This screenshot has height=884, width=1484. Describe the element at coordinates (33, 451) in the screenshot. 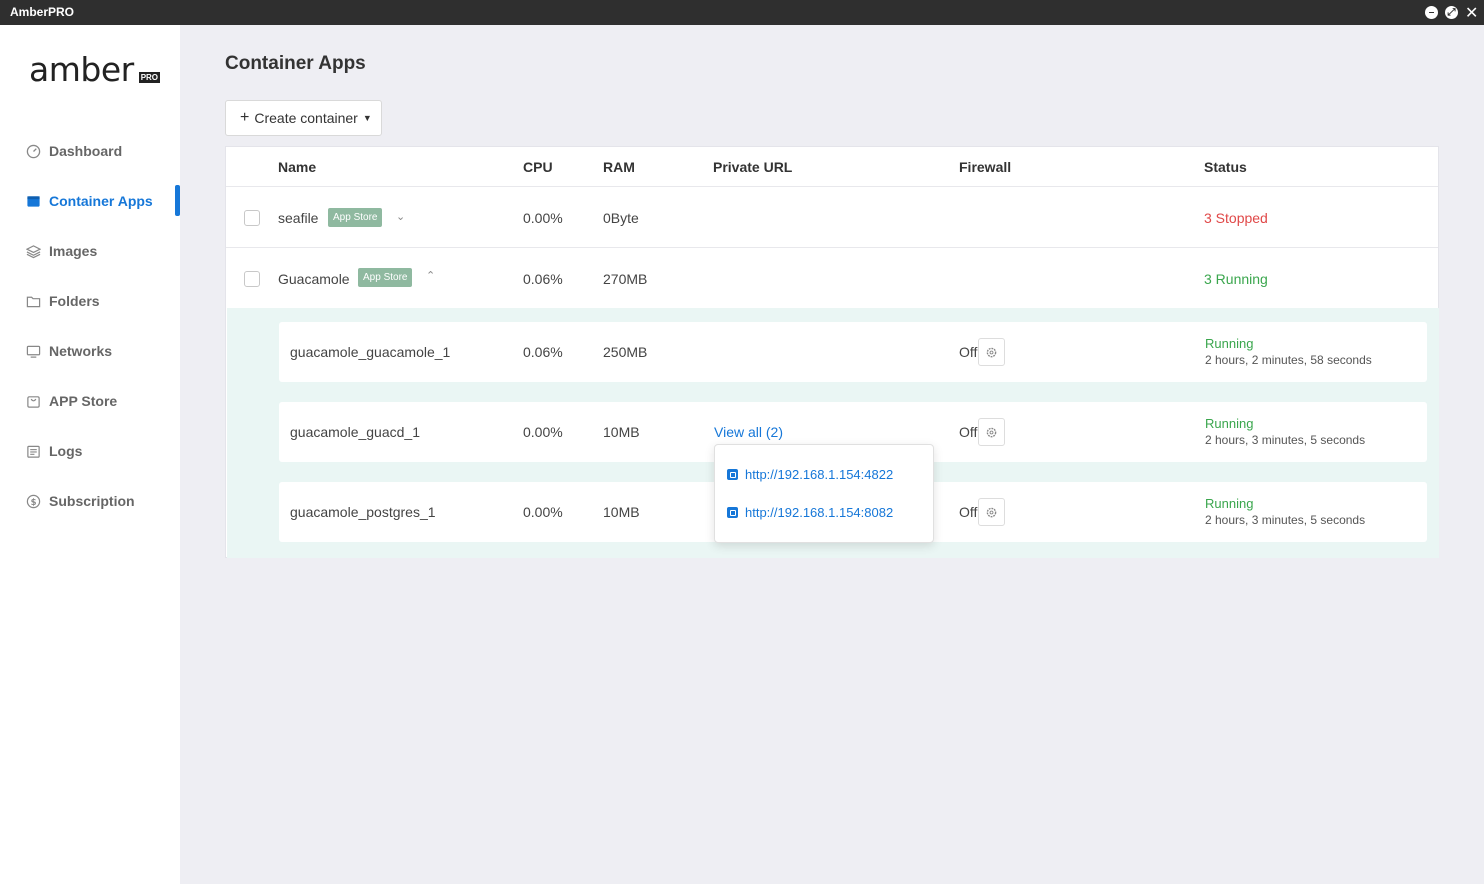

I see `logs-icon` at that location.